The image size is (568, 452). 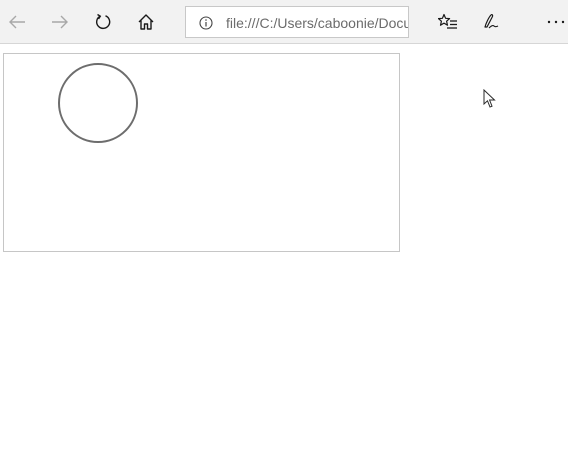 I want to click on favorites-button, so click(x=448, y=22).